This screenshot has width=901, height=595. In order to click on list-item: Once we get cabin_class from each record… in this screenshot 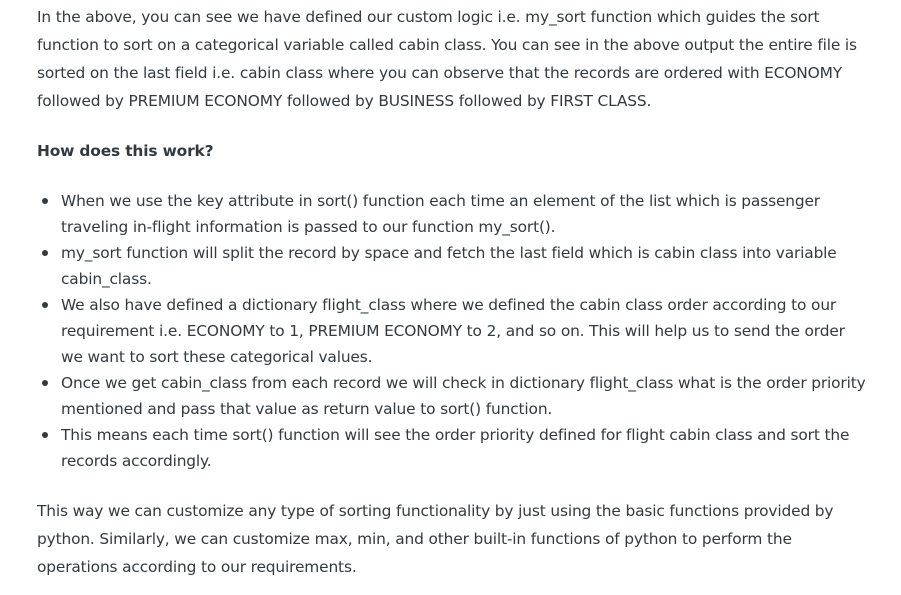, I will do `click(452, 396)`.